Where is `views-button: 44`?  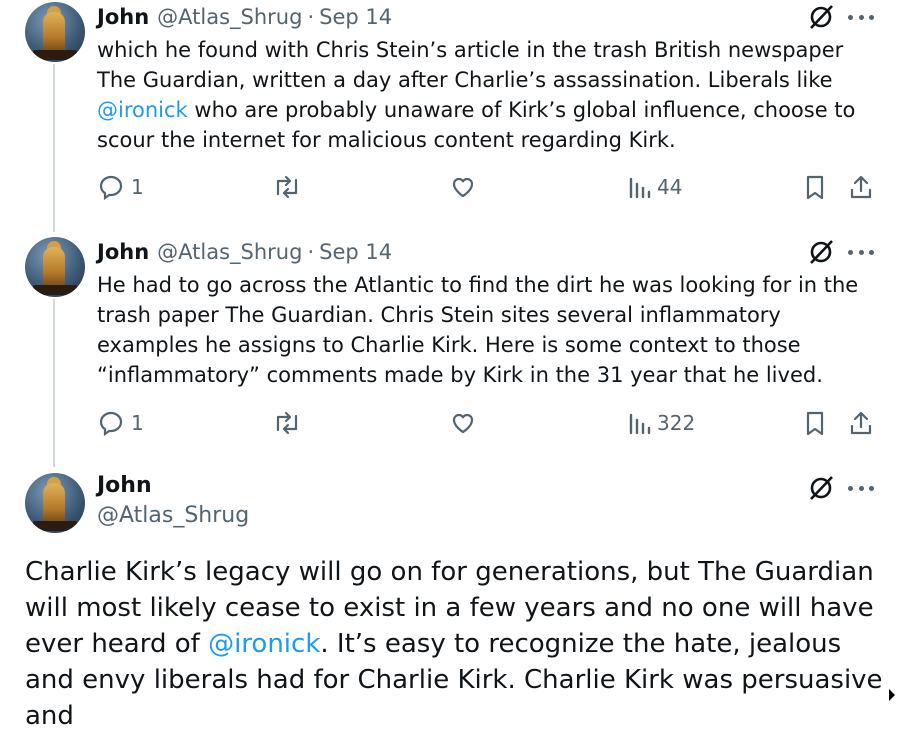 views-button: 44 is located at coordinates (654, 187).